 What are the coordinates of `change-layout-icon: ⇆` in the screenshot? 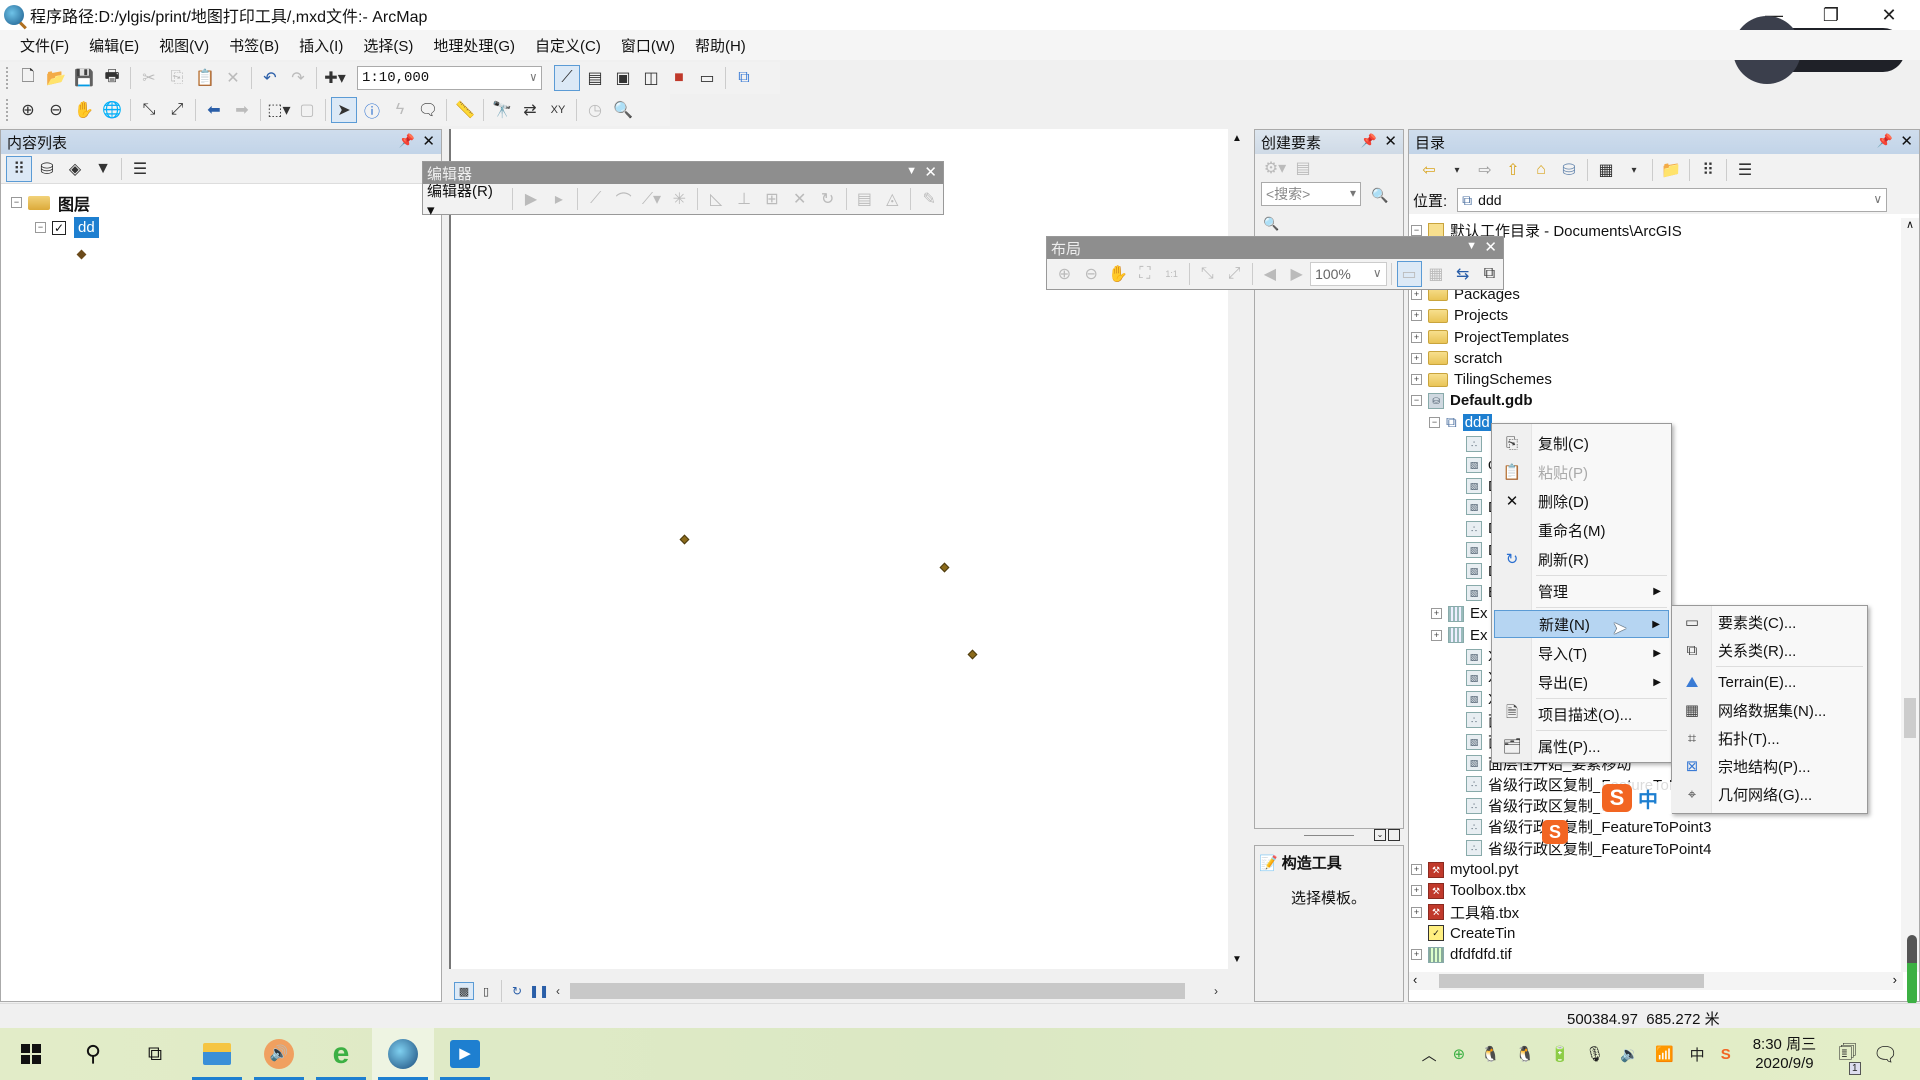 It's located at (1462, 274).